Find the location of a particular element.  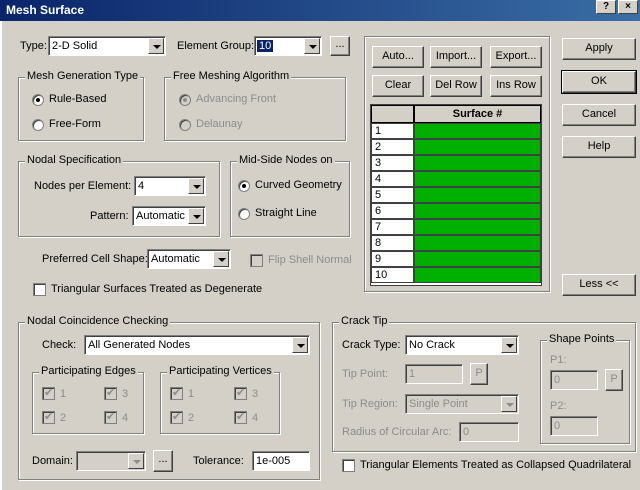

free-meshing-group: Free Meshing Algorithm is located at coordinates (255, 105).